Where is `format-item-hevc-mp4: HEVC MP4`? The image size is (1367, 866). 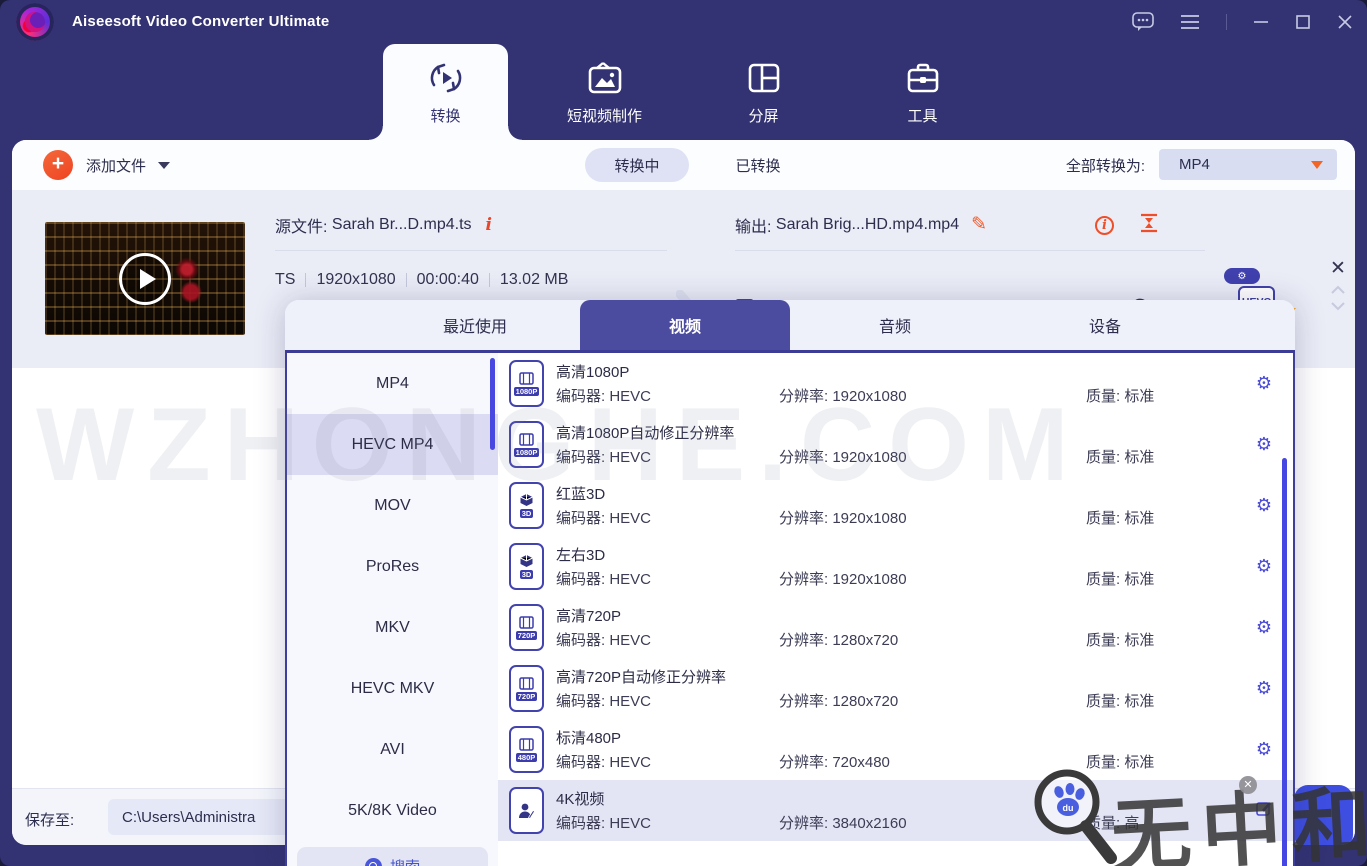
format-item-hevc-mp4: HEVC MP4 is located at coordinates (392, 444).